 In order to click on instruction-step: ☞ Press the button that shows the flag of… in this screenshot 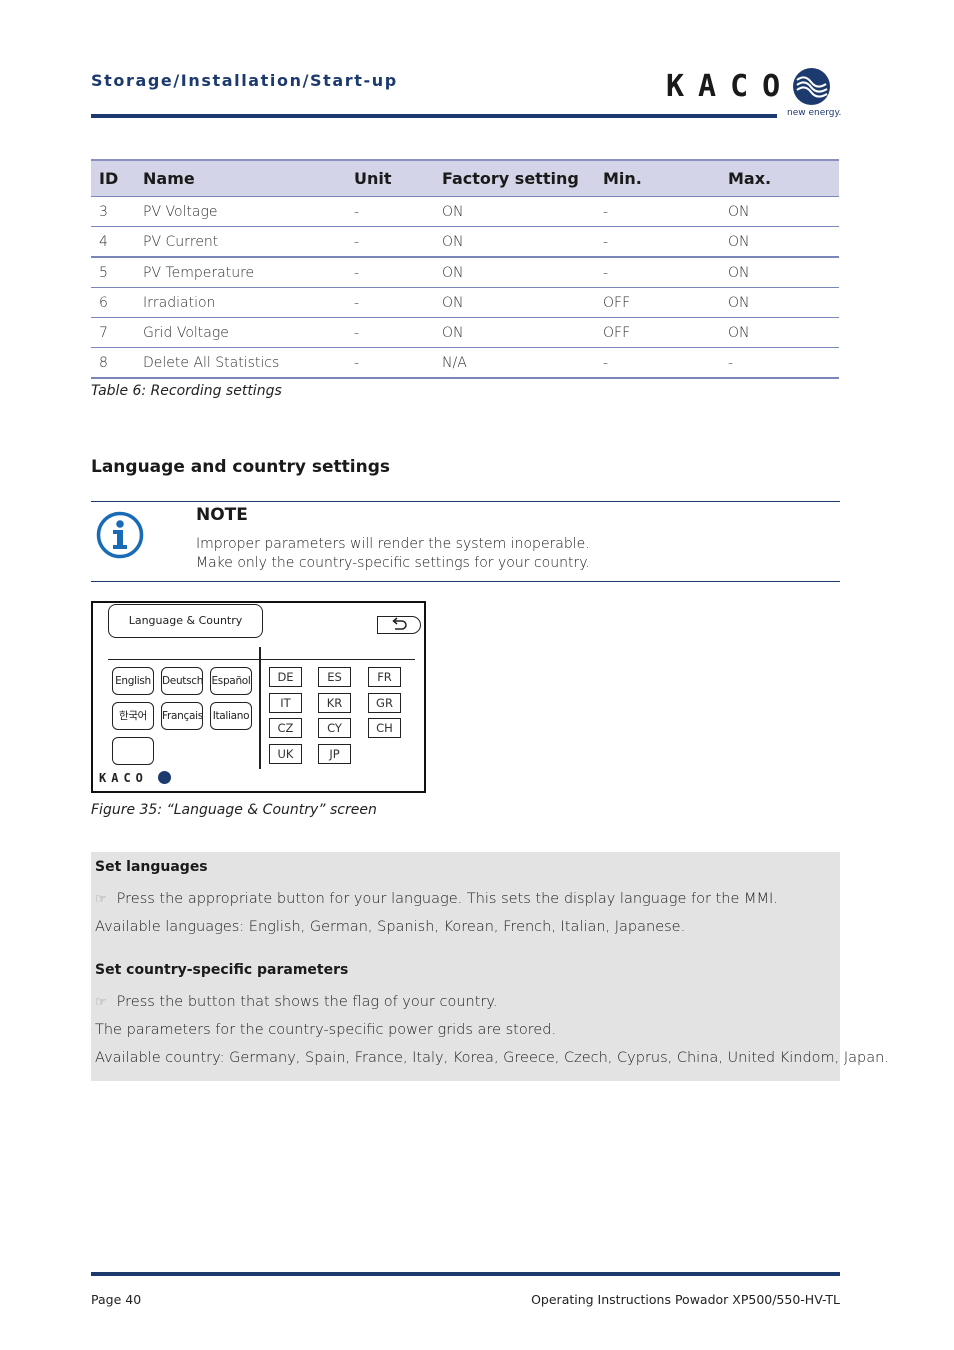, I will do `click(296, 1002)`.